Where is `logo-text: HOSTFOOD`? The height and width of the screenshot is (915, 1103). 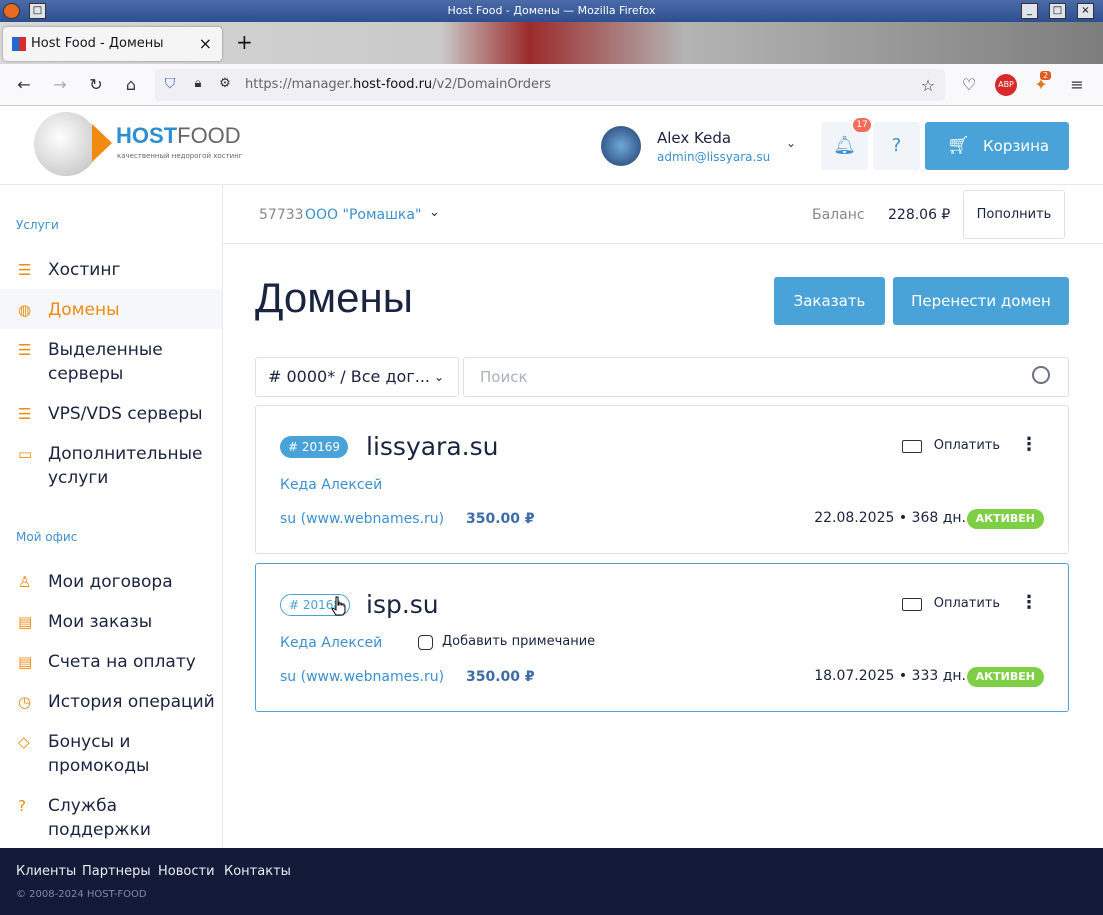 logo-text: HOSTFOOD is located at coordinates (178, 136).